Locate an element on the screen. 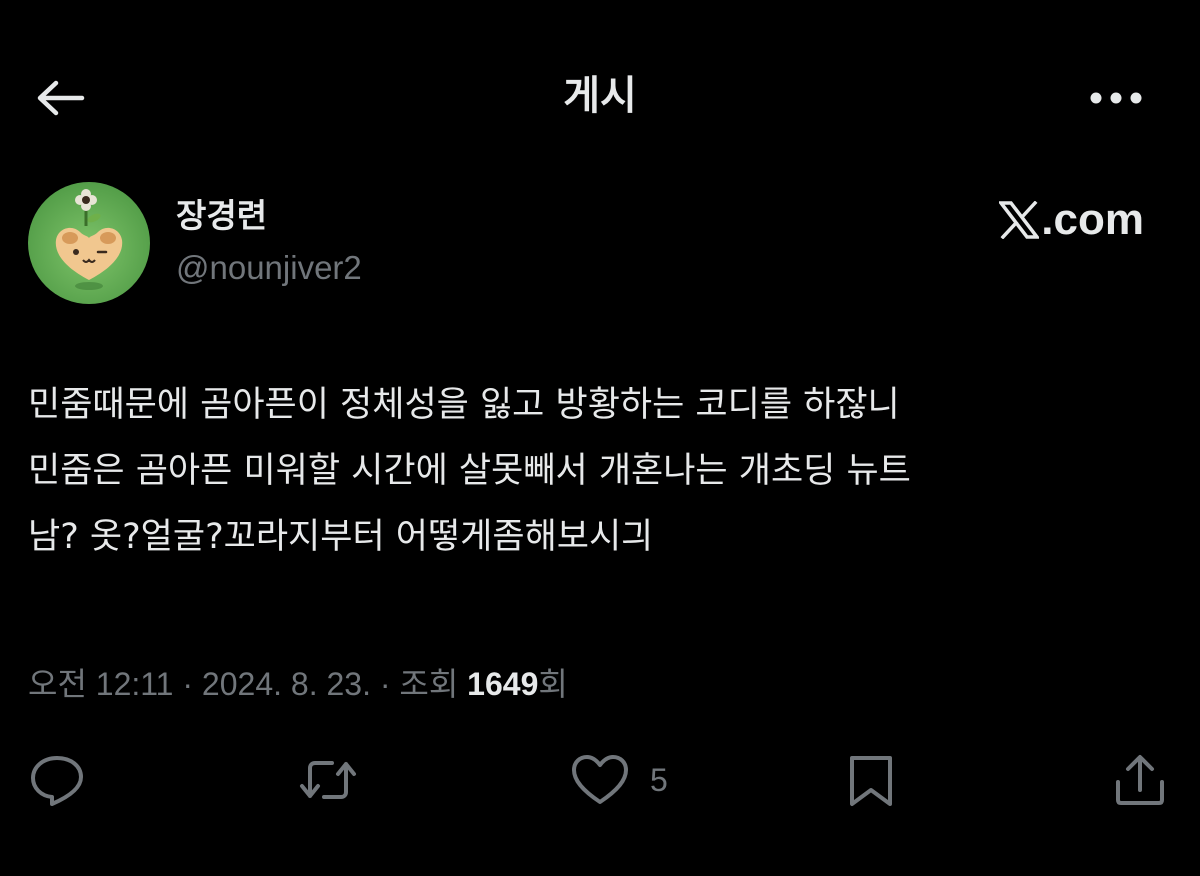  bookmark-button is located at coordinates (871, 780).